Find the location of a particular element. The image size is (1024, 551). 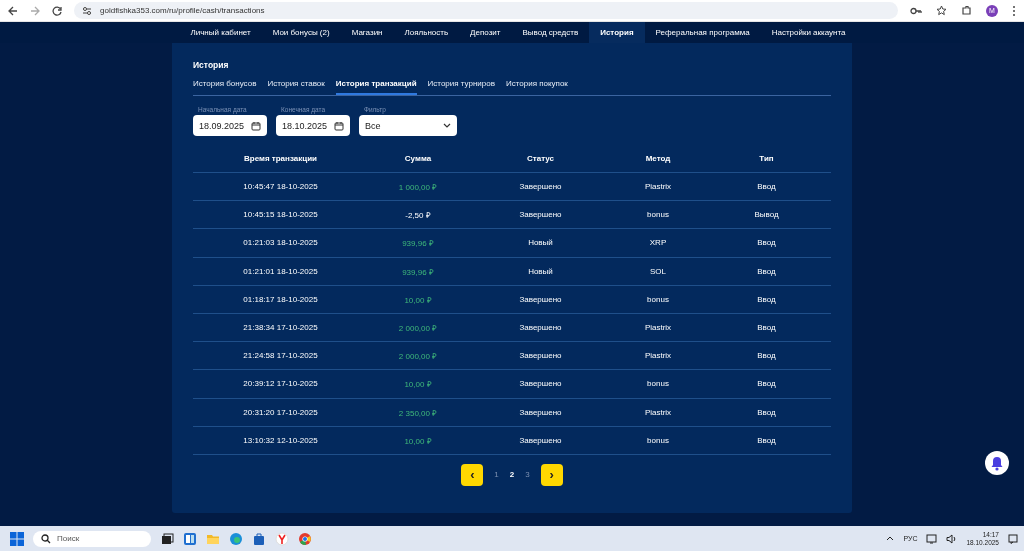

history-tab: История ставок is located at coordinates (296, 87).